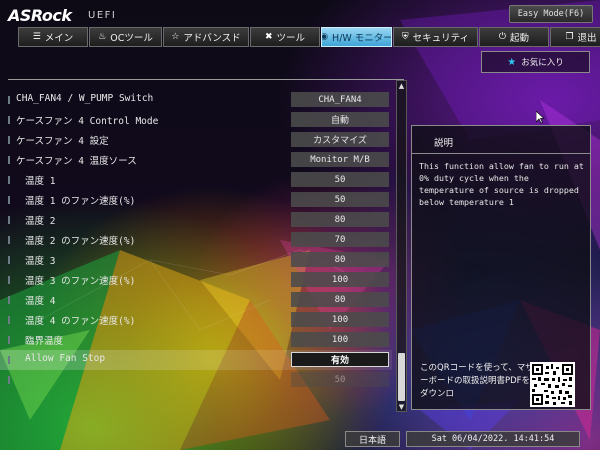  What do you see at coordinates (325, 37) in the screenshot?
I see `monitor-icon: ◉` at bounding box center [325, 37].